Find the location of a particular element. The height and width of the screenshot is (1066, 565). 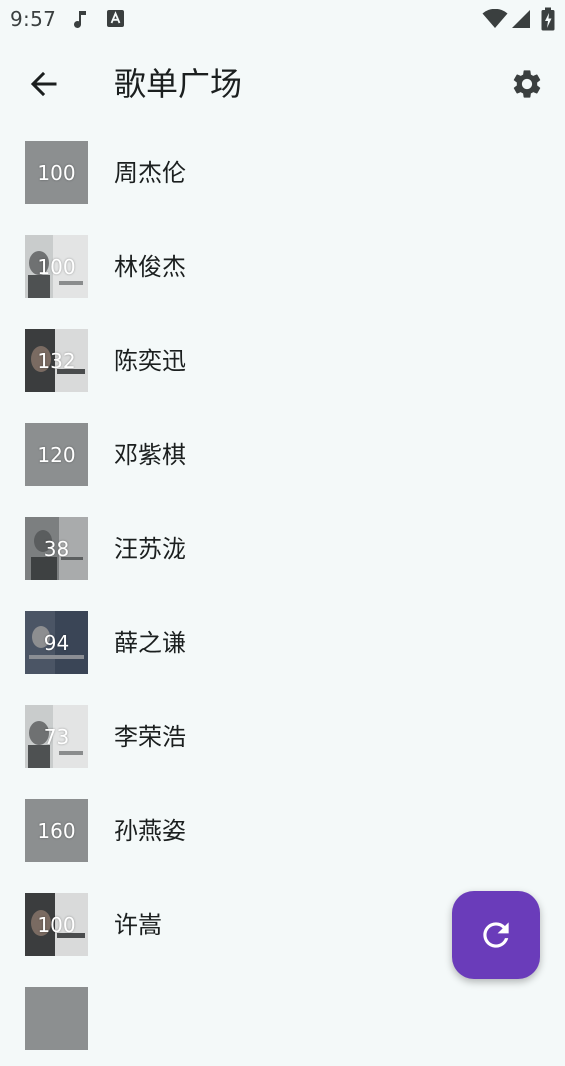

song-count: 120 is located at coordinates (56, 454).